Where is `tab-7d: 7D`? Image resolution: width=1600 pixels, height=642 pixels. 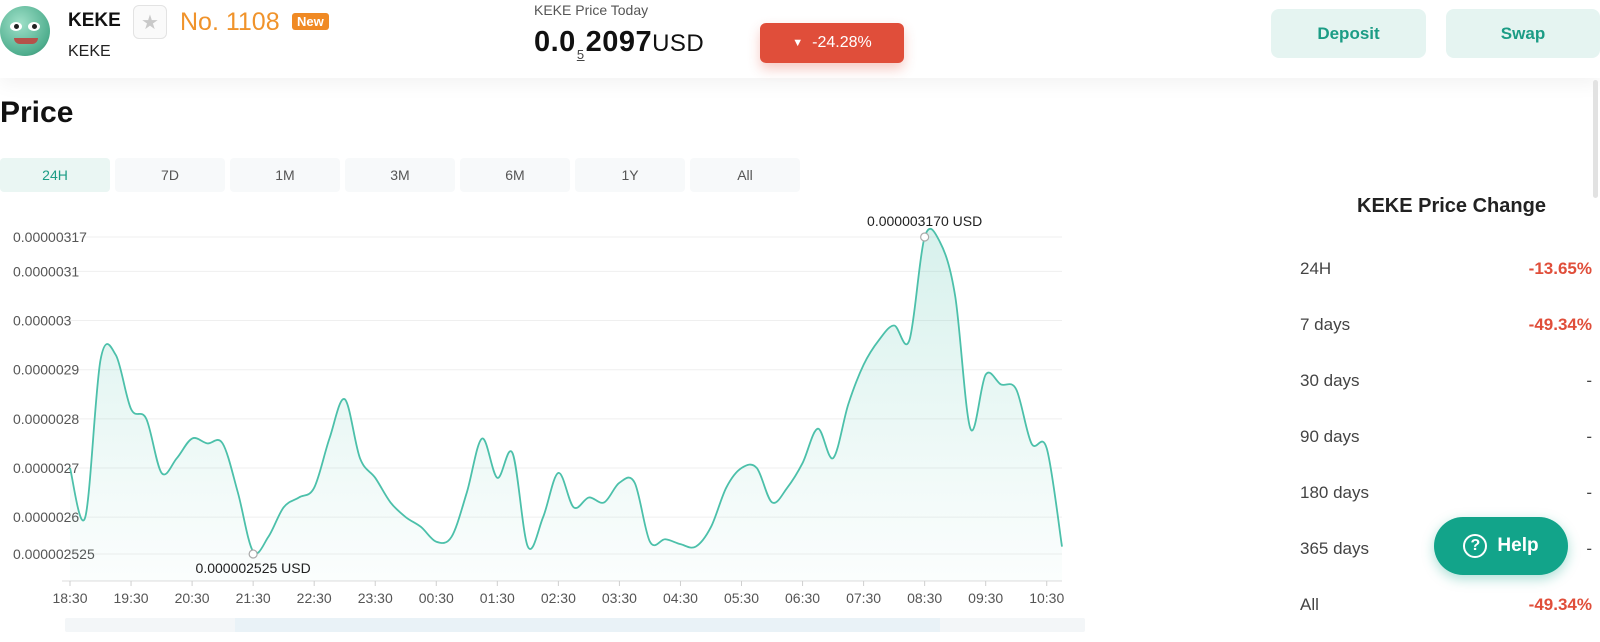
tab-7d: 7D is located at coordinates (170, 175).